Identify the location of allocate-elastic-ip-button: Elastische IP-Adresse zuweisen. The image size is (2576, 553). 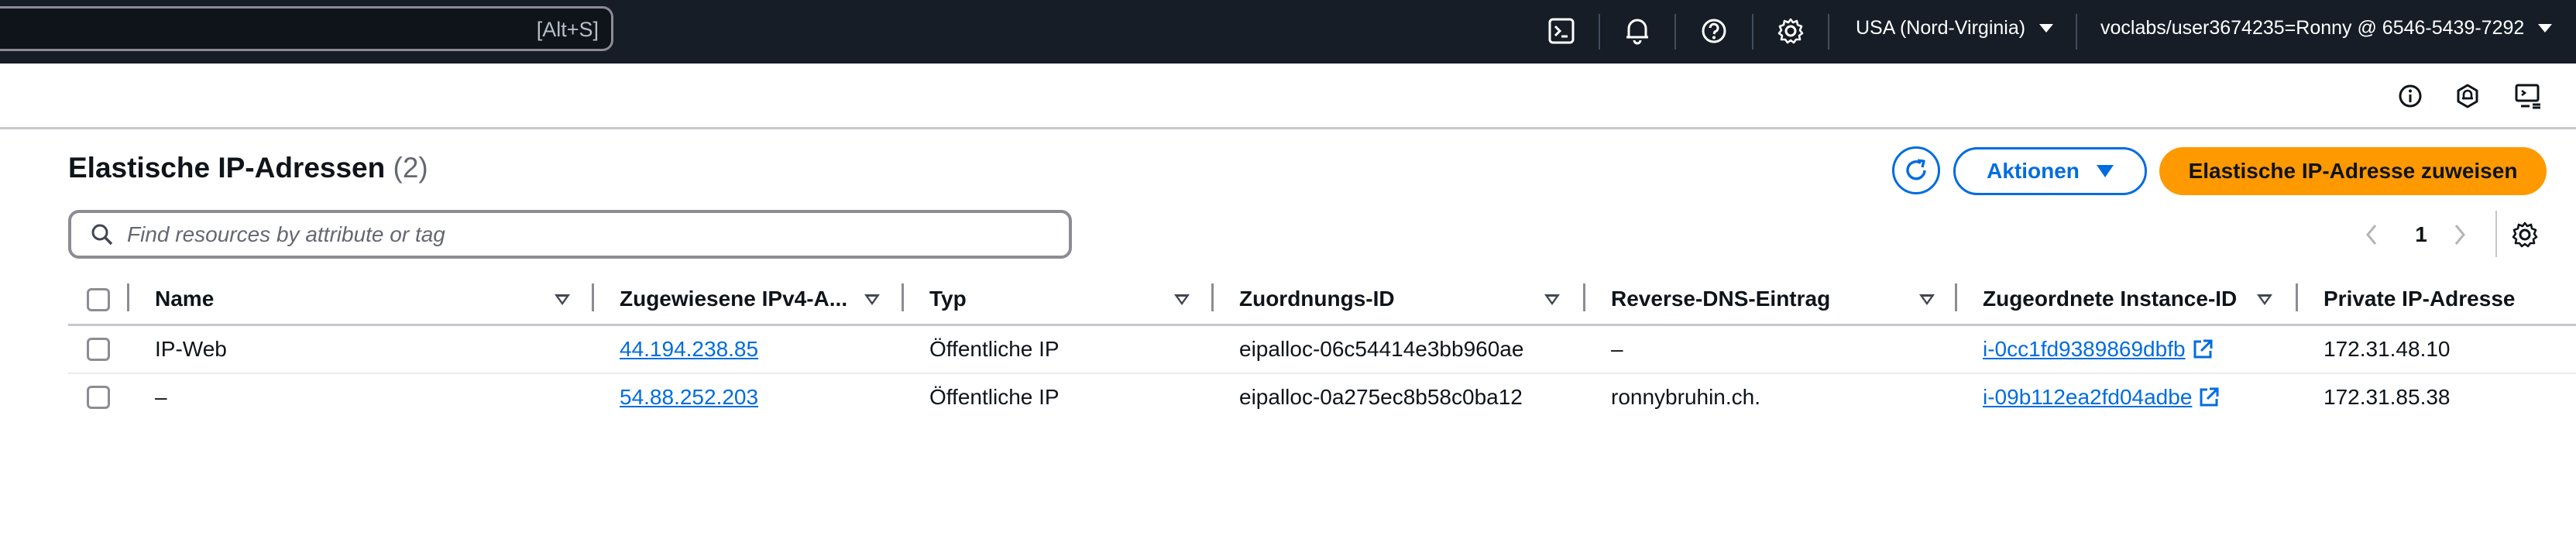
(2353, 171).